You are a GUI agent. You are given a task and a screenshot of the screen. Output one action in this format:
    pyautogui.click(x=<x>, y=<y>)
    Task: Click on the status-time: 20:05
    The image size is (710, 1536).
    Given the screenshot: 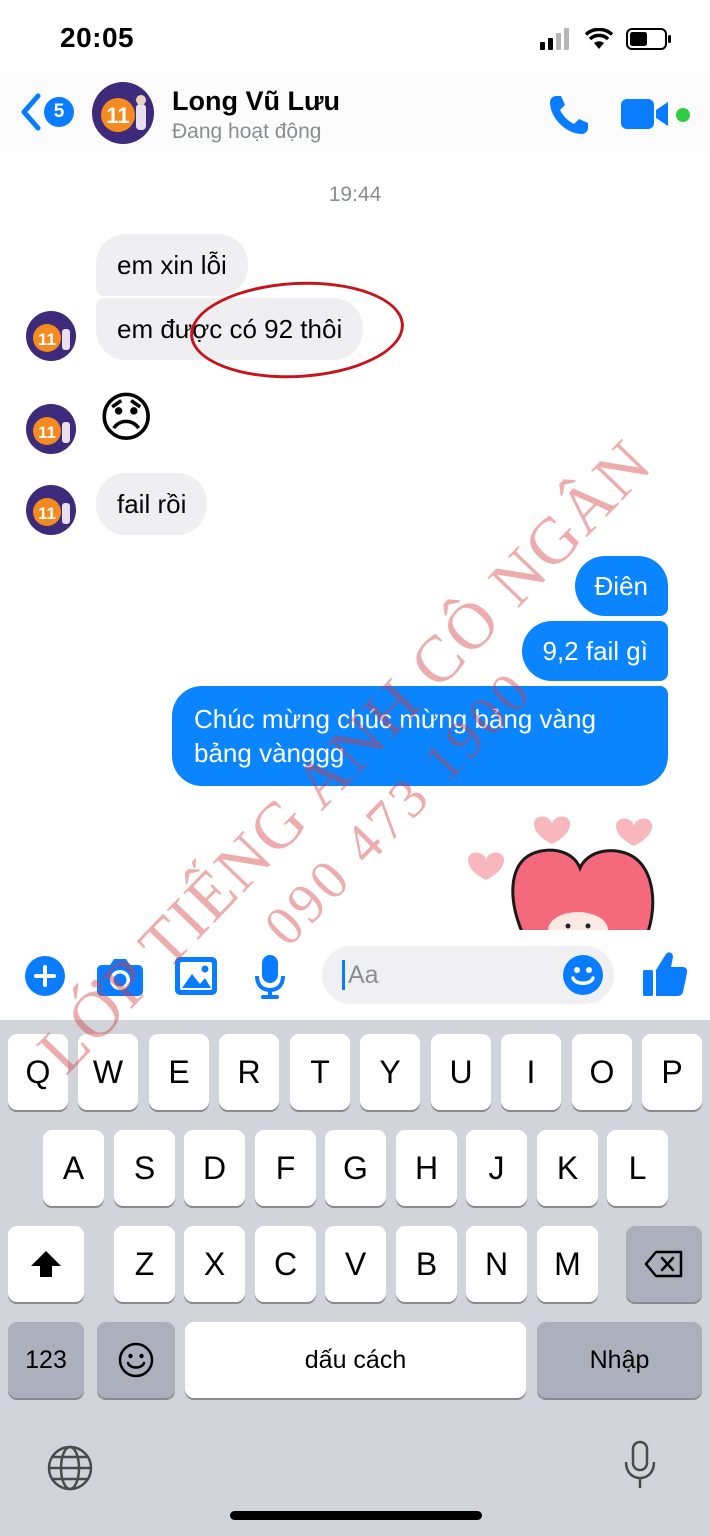 What is the action you would take?
    pyautogui.click(x=97, y=37)
    